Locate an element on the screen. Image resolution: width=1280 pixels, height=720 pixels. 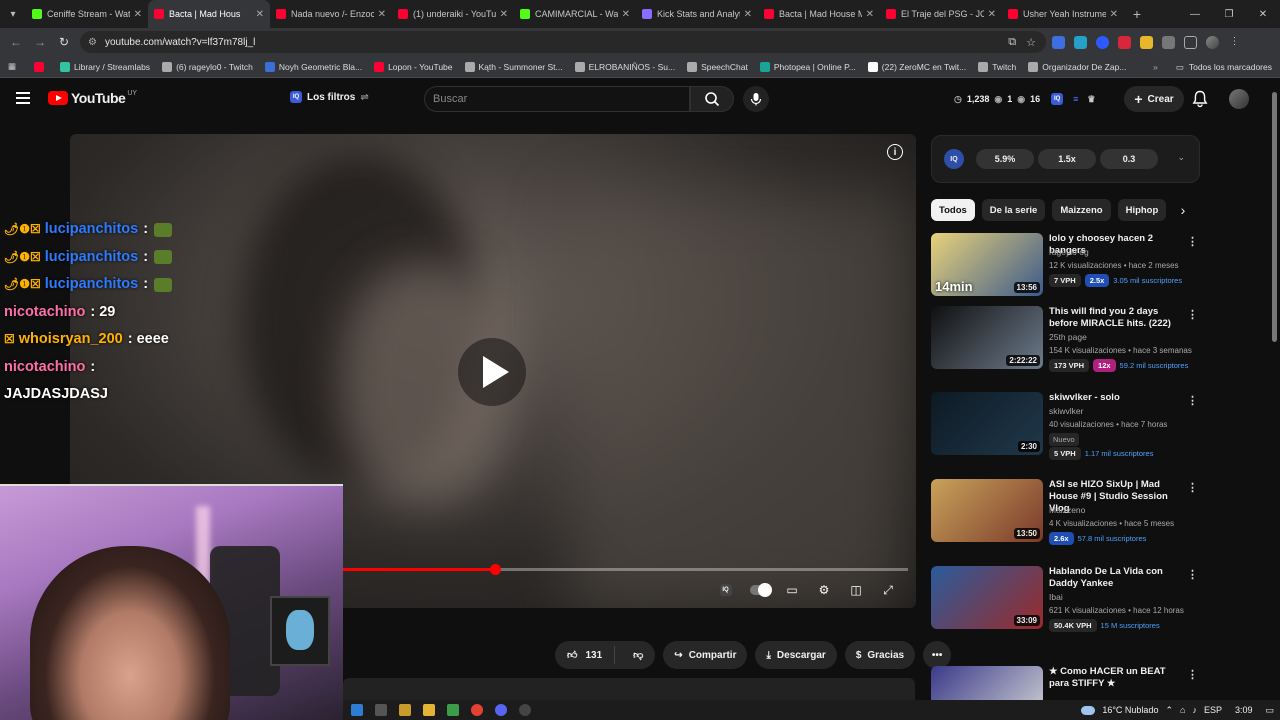
scrollbar-thumb is located at coordinates (1274, 217).